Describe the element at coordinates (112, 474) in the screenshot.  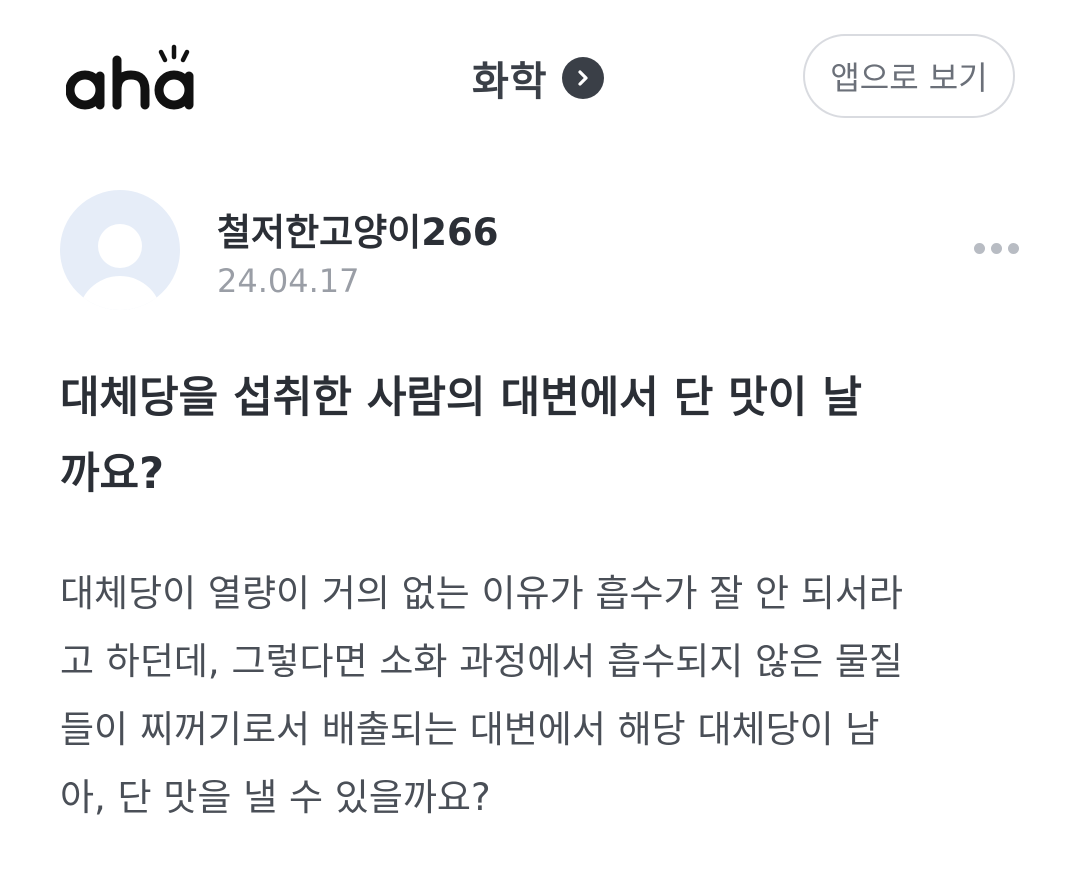
I see `title-line: 까요?` at that location.